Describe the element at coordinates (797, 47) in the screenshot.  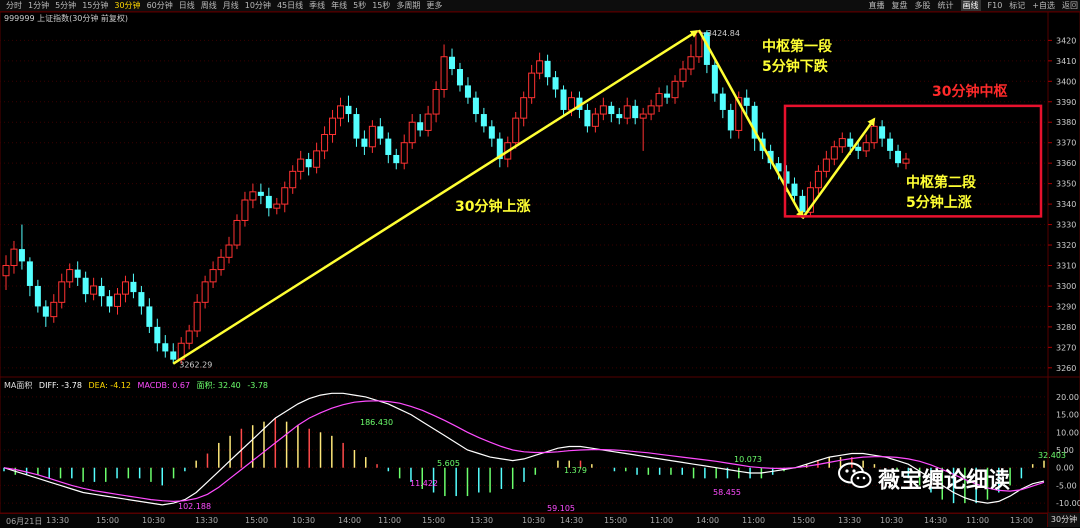
I see `segment1-annotation-line1: 中枢第一段` at that location.